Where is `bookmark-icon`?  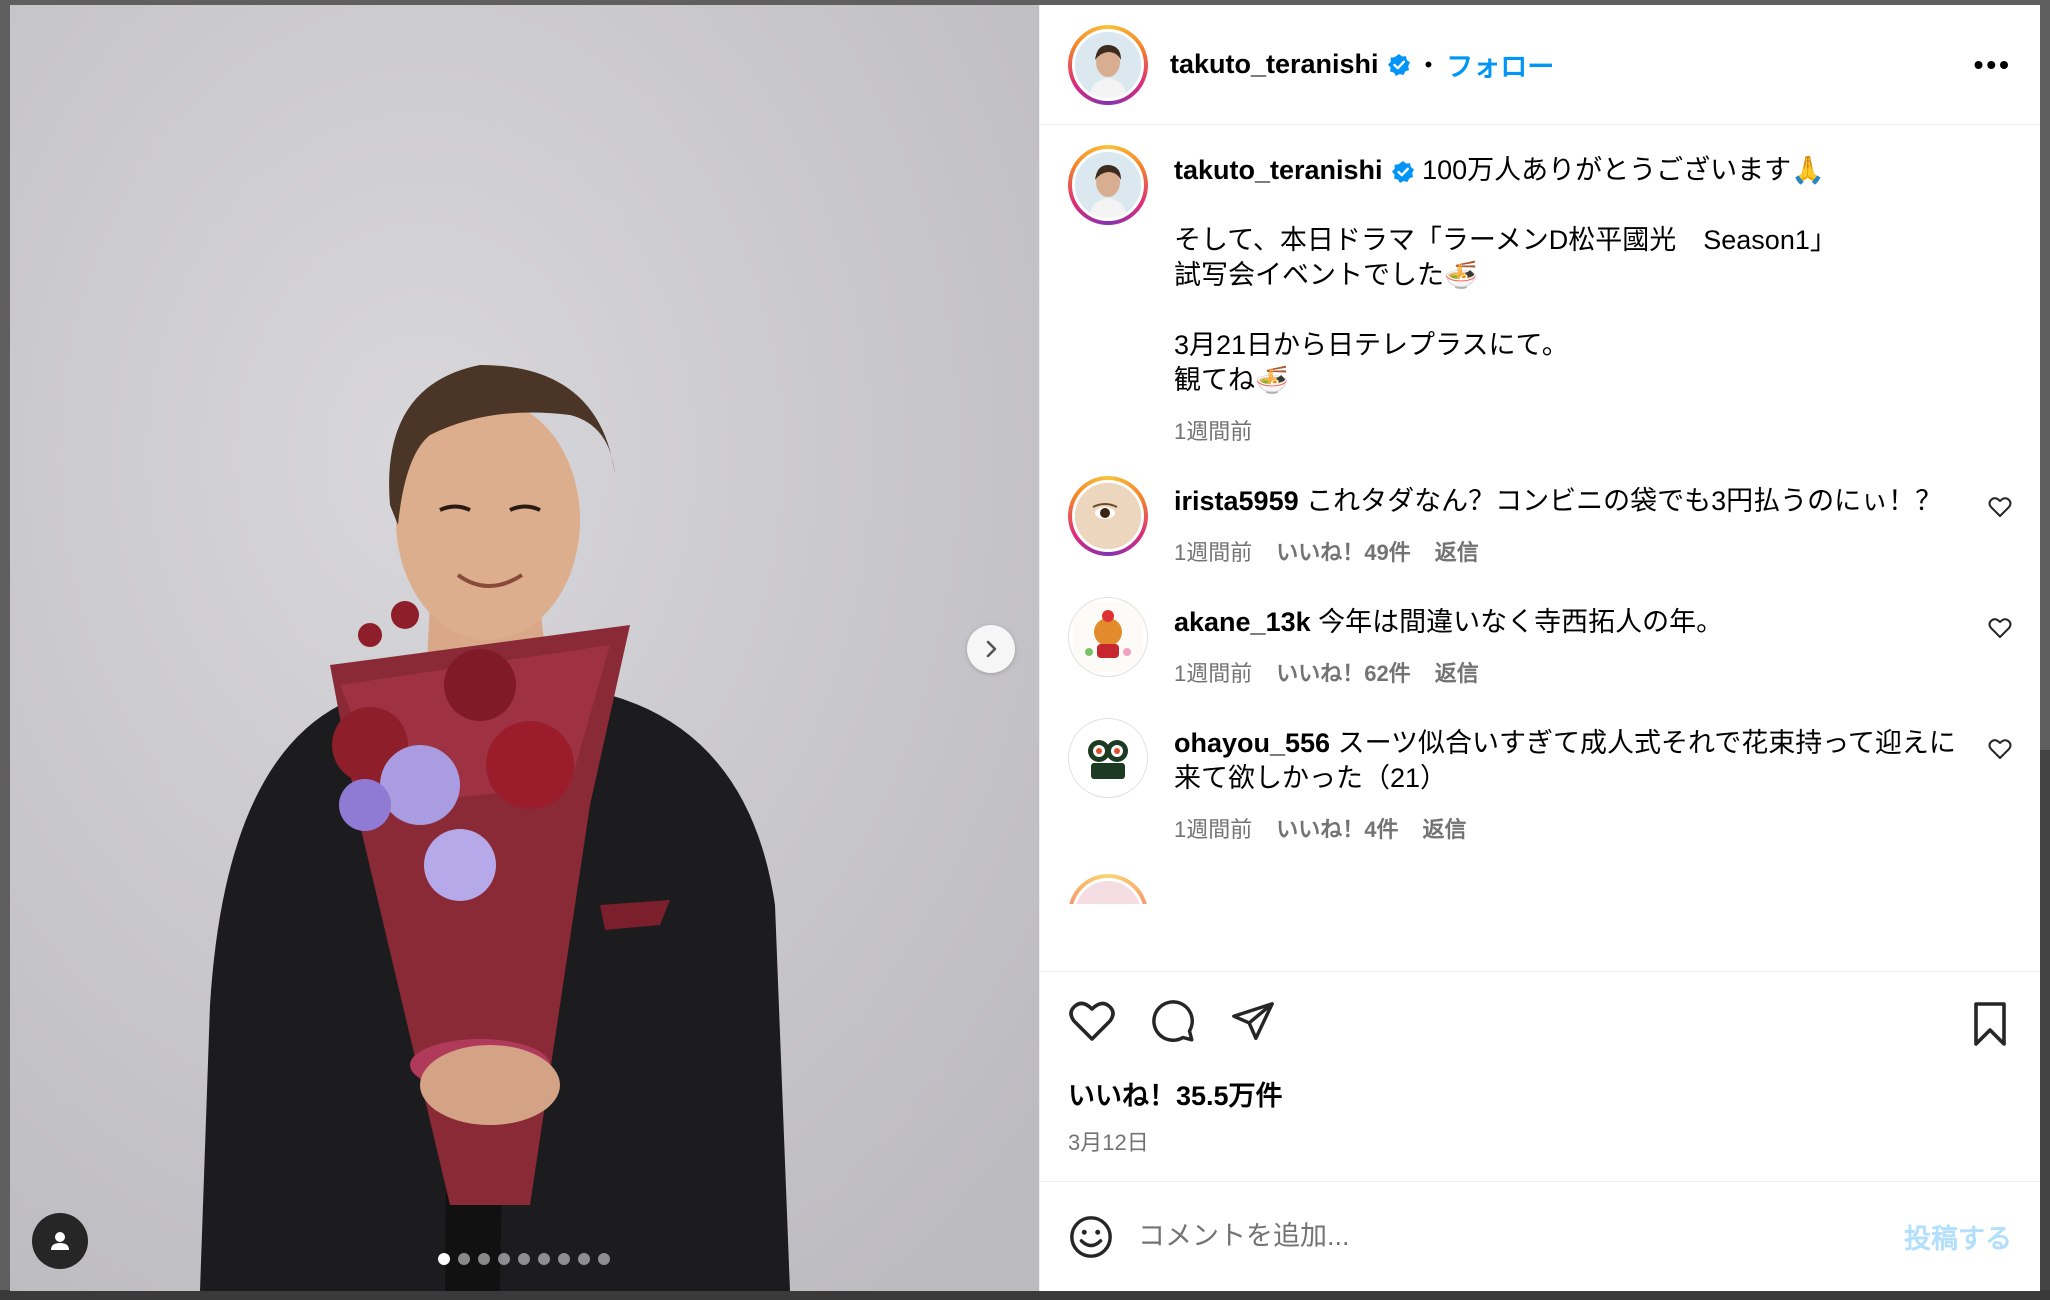
bookmark-icon is located at coordinates (1990, 1024).